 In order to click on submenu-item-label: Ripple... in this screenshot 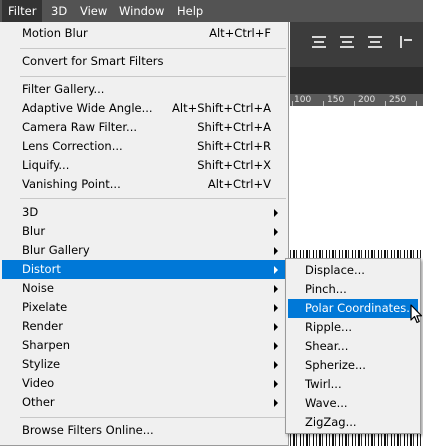, I will do `click(329, 327)`.